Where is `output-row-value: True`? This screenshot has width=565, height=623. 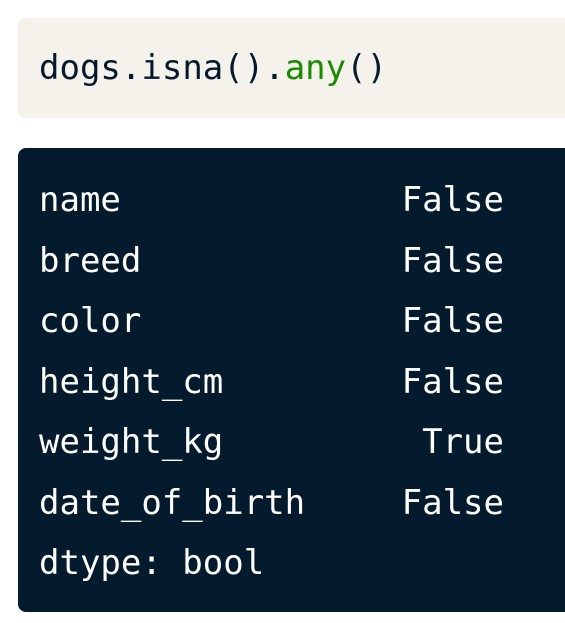 output-row-value: True is located at coordinates (463, 442).